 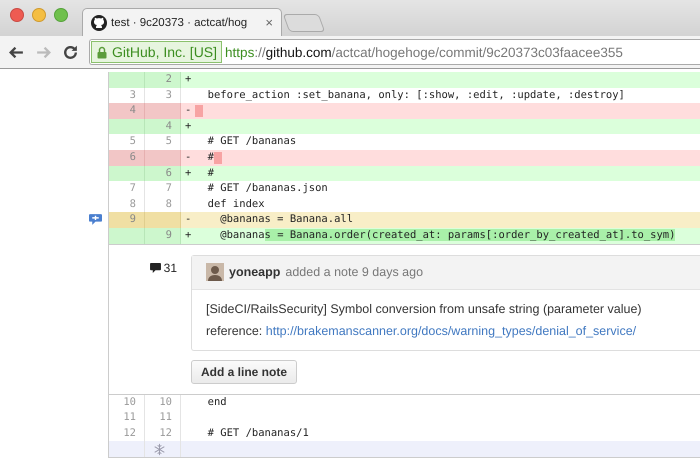 I want to click on address-bar: GitHub, Inc. [US] https://github.com/actcat/hogehoge/commit/9c20373c03faacee355, so click(x=394, y=52).